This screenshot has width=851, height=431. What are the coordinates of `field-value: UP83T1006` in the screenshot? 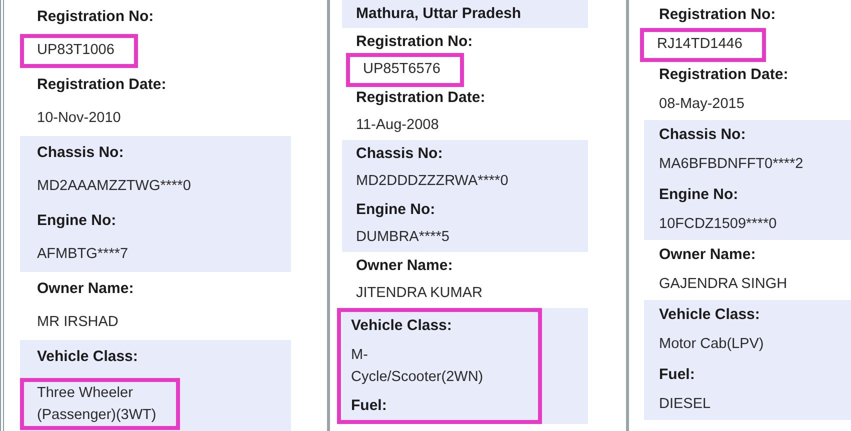 It's located at (79, 51).